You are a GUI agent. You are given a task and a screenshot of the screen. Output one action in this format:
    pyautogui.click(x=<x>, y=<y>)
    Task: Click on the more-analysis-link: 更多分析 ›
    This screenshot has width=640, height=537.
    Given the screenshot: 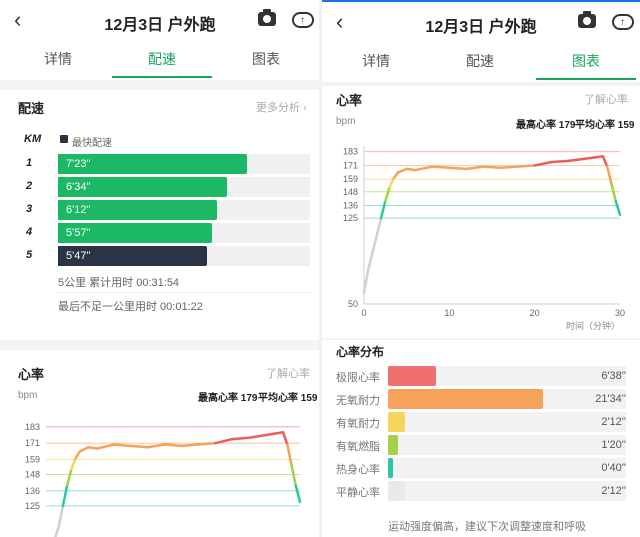 What is the action you would take?
    pyautogui.click(x=281, y=107)
    